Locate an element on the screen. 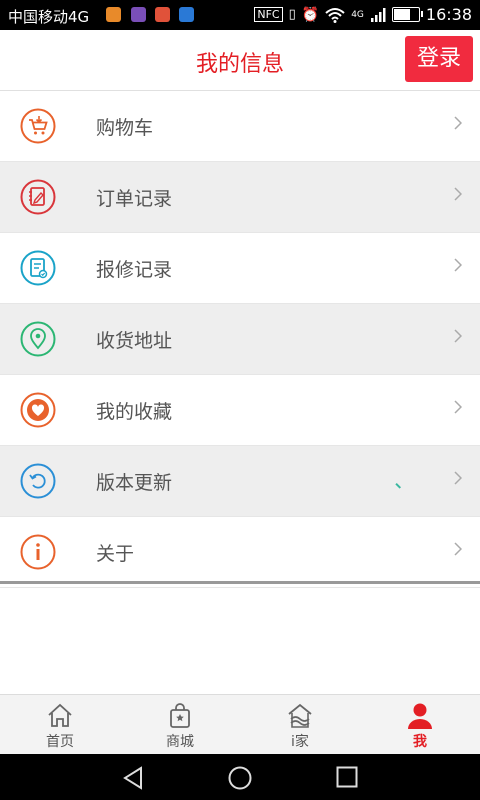 The height and width of the screenshot is (800, 480). refresh-icon is located at coordinates (38, 481).